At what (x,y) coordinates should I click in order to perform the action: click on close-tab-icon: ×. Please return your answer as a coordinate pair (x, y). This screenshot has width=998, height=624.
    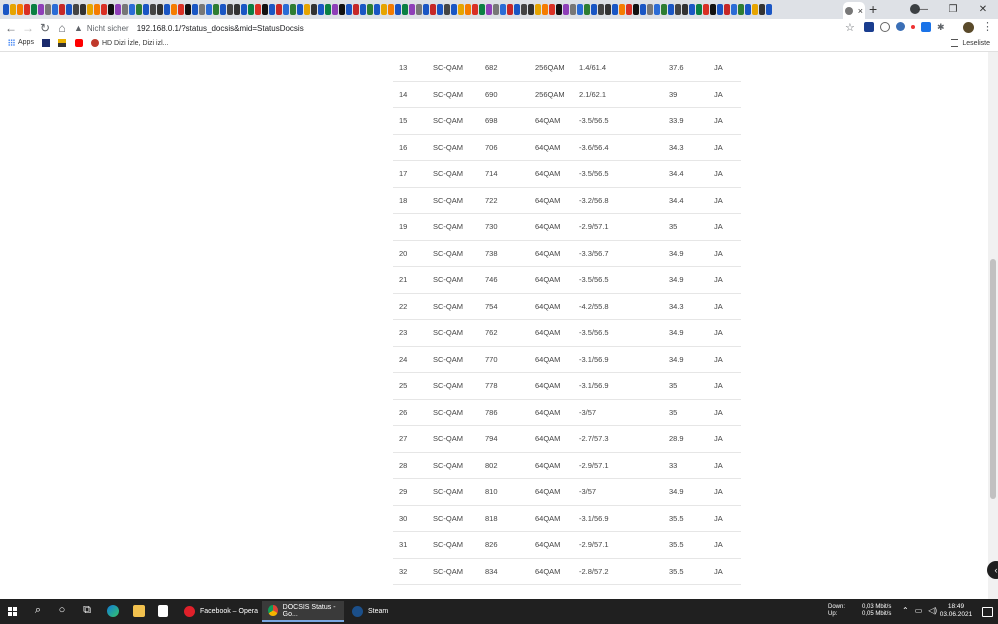
    Looking at the image, I should click on (860, 11).